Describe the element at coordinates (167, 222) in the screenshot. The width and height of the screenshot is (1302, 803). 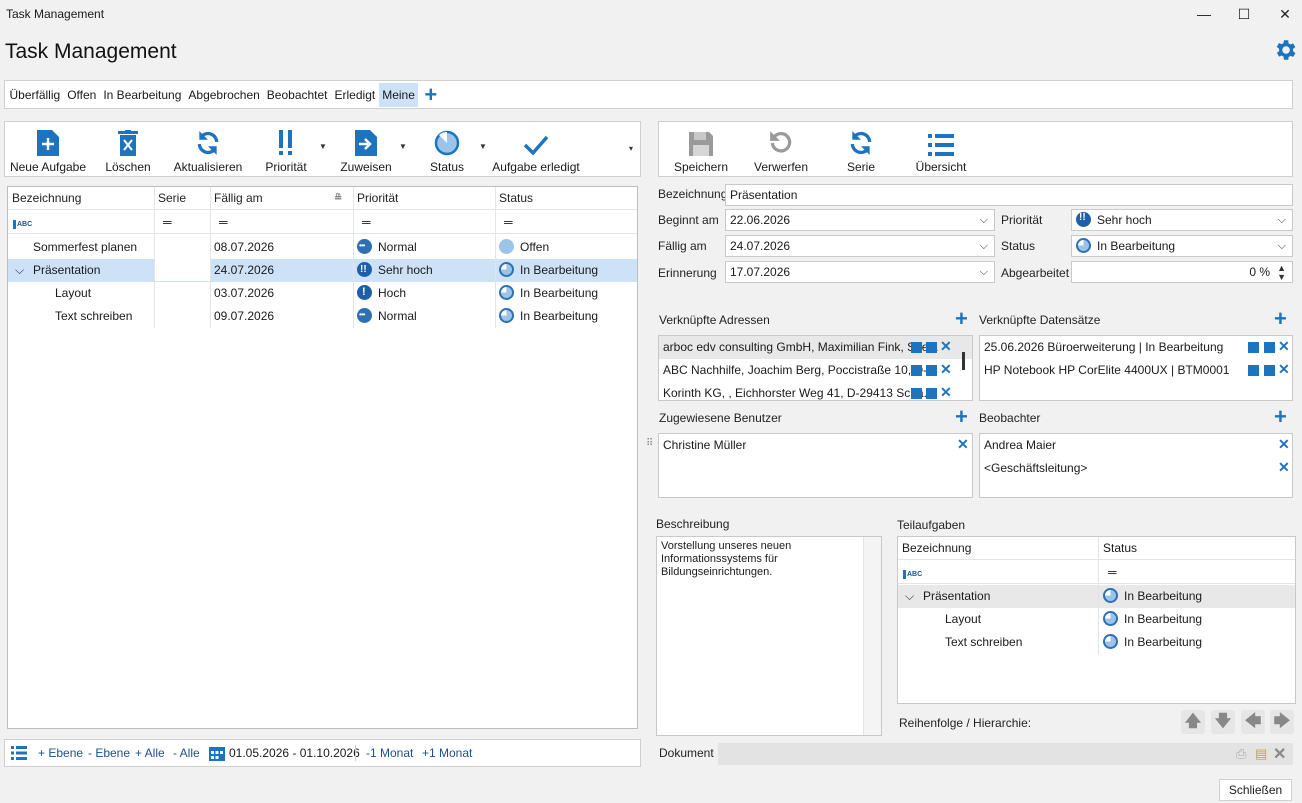
I see `filter-series: ═` at that location.